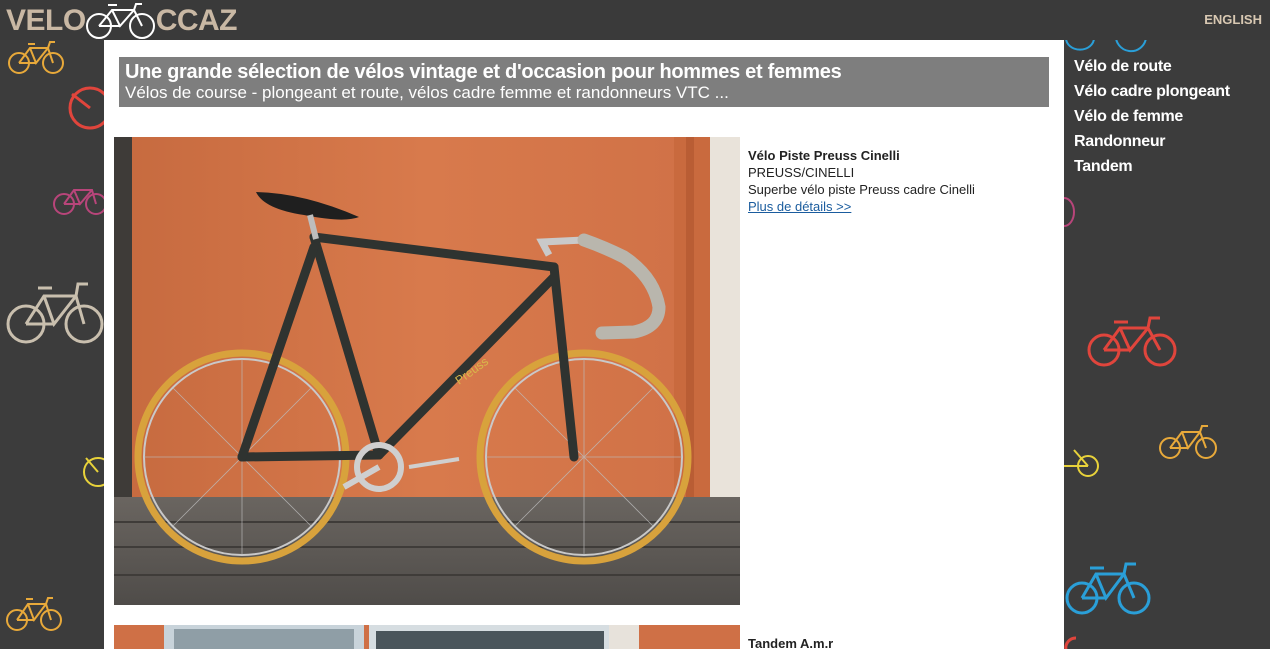  Describe the element at coordinates (861, 189) in the screenshot. I see `listing-description: Superbe vélo piste Preuss cadre Cinelli` at that location.